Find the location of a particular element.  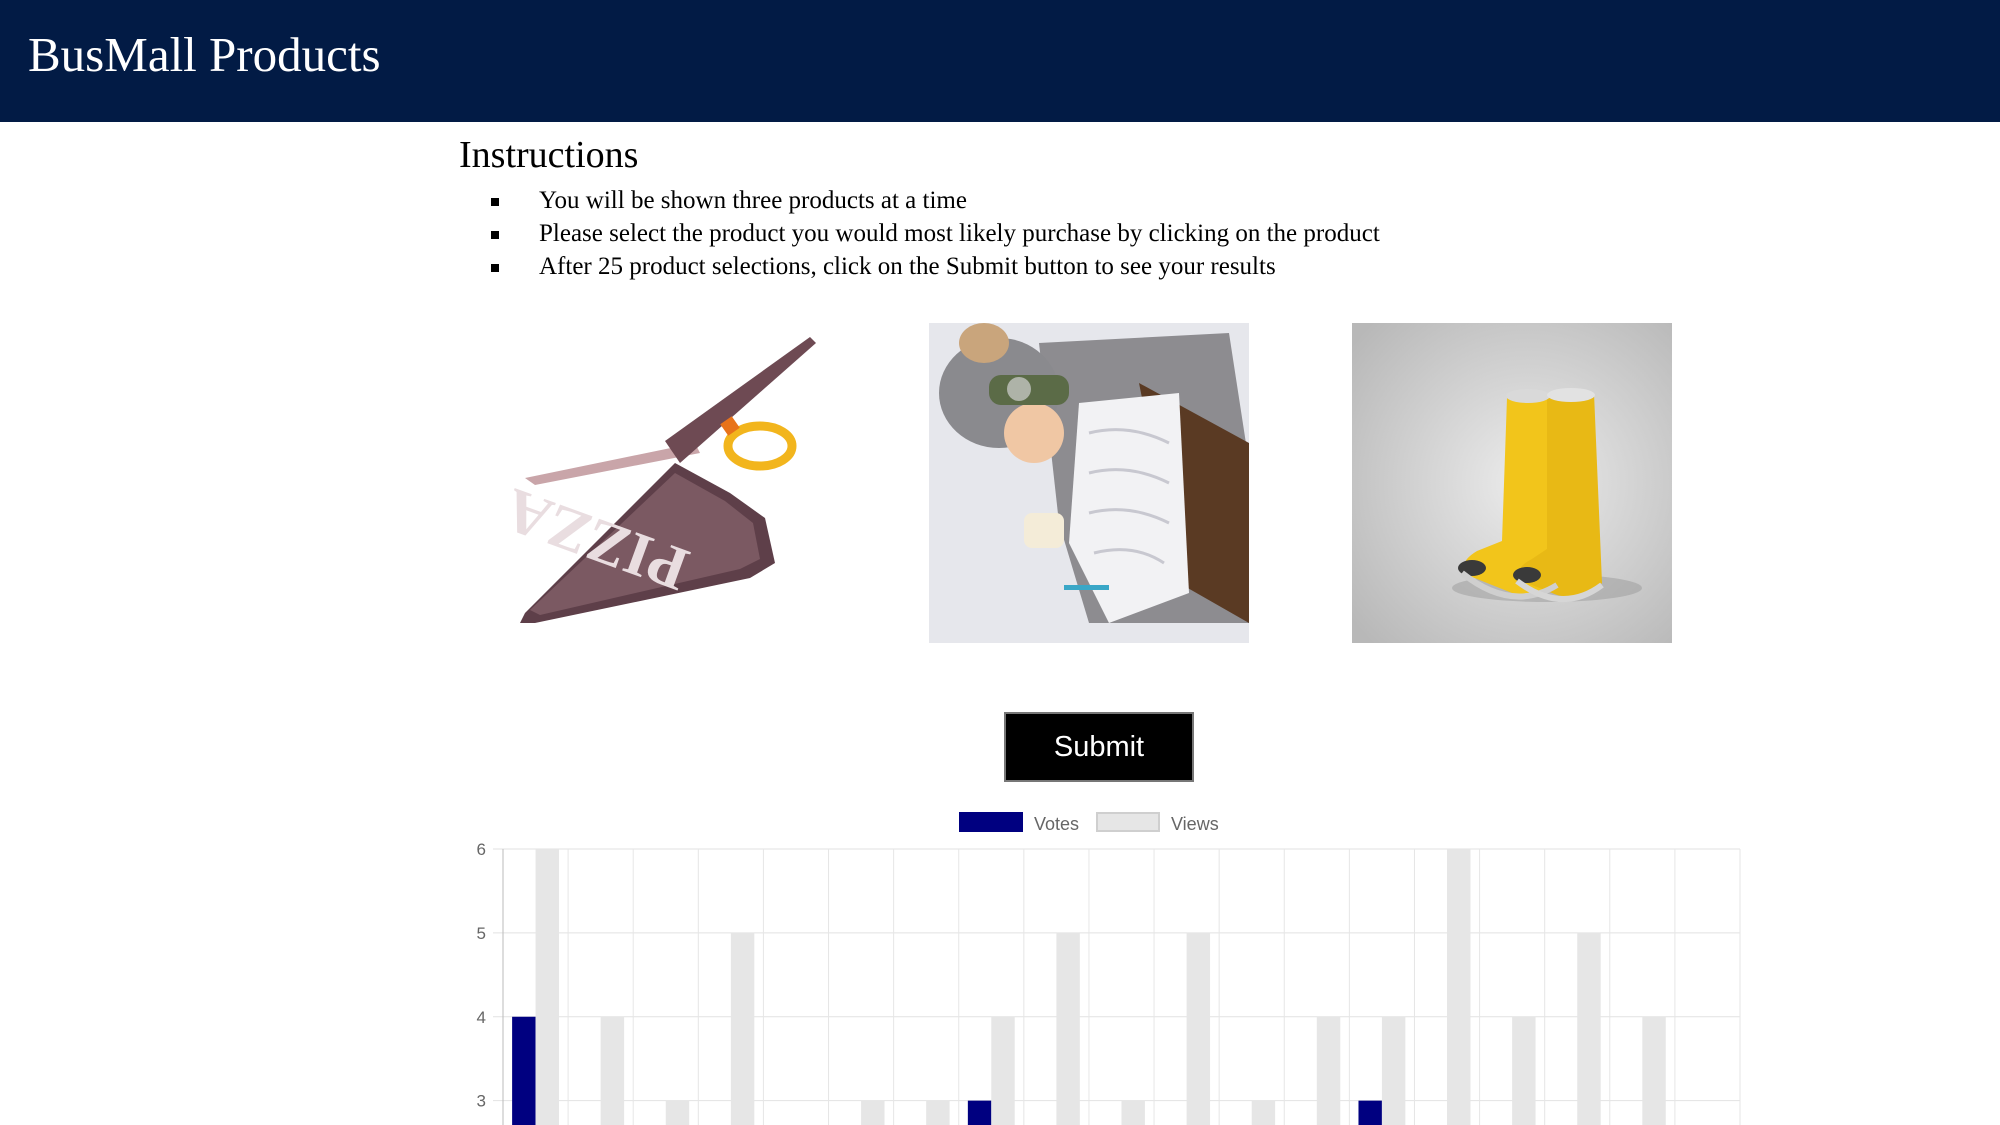

yellow-boots-image is located at coordinates (1512, 483).